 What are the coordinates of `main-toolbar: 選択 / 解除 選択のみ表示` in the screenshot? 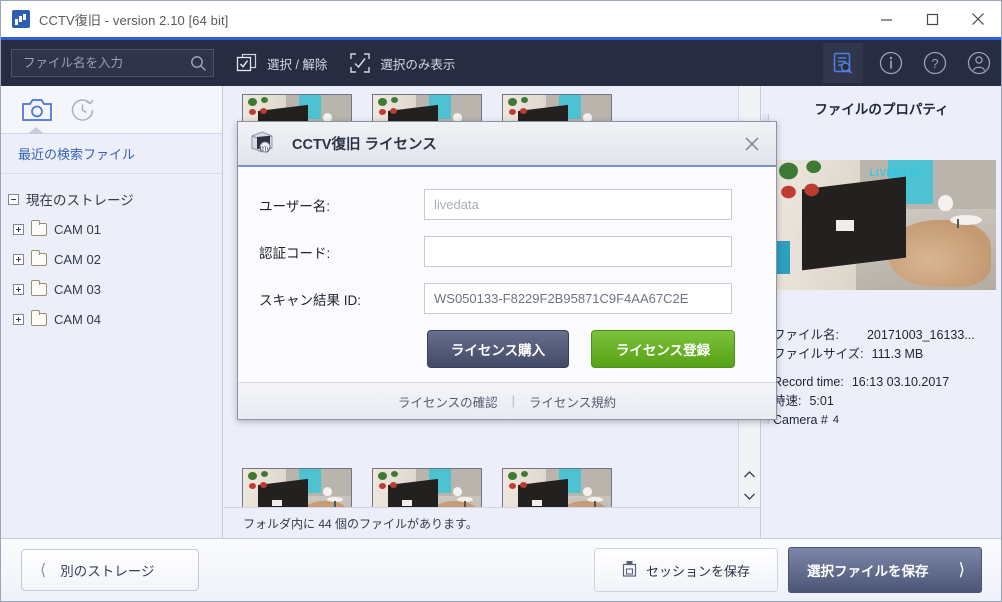 It's located at (501, 63).